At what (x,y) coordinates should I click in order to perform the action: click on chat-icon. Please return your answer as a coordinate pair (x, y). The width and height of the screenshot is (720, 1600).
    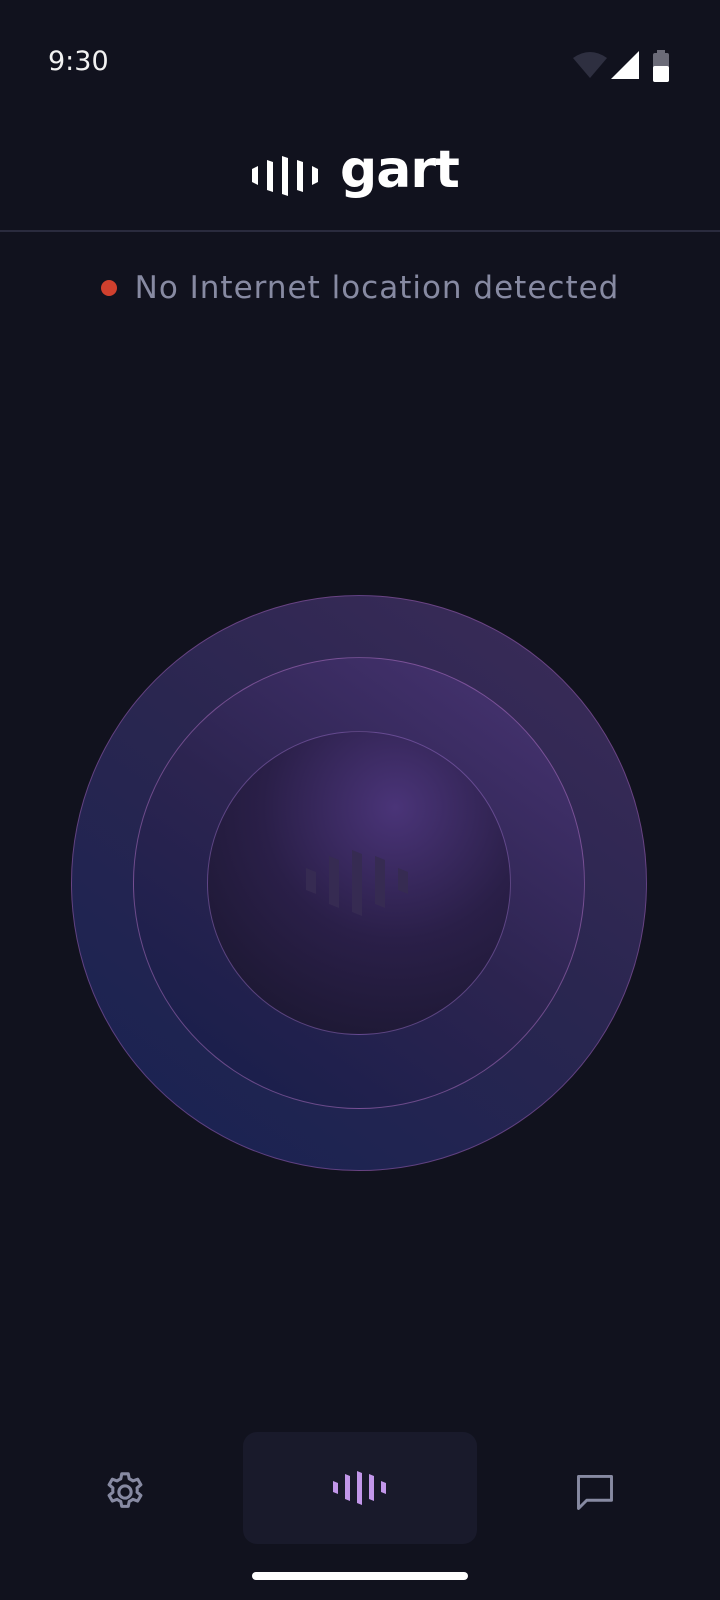
    Looking at the image, I should click on (595, 1492).